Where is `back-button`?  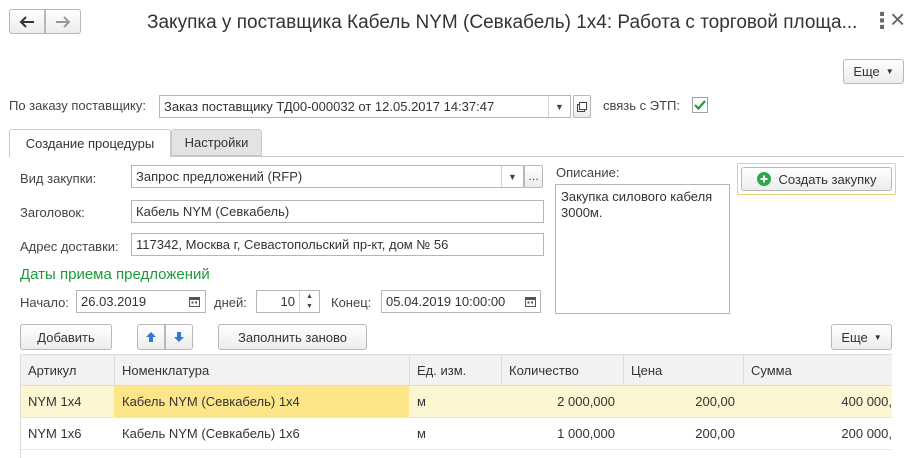
back-button is located at coordinates (27, 21).